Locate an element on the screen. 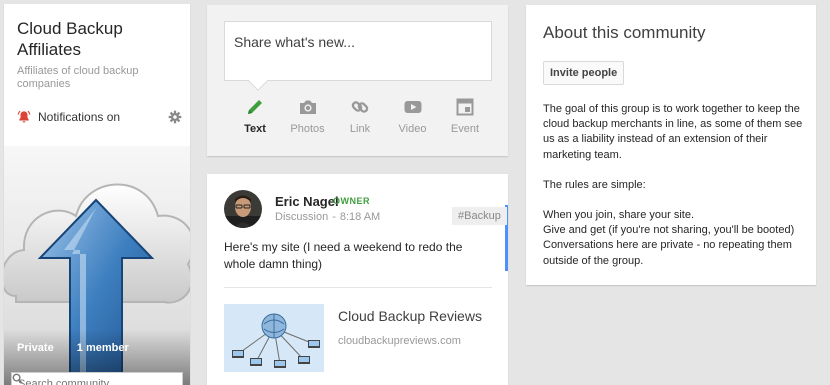 The width and height of the screenshot is (830, 385). invite-people-button: Invite people is located at coordinates (584, 73).